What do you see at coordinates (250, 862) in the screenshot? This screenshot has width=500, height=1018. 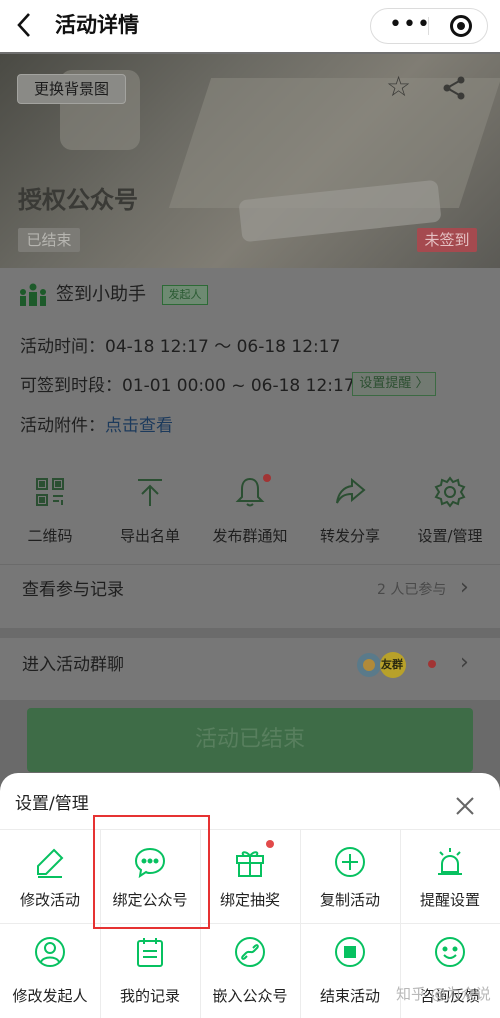 I see `gift-icon` at bounding box center [250, 862].